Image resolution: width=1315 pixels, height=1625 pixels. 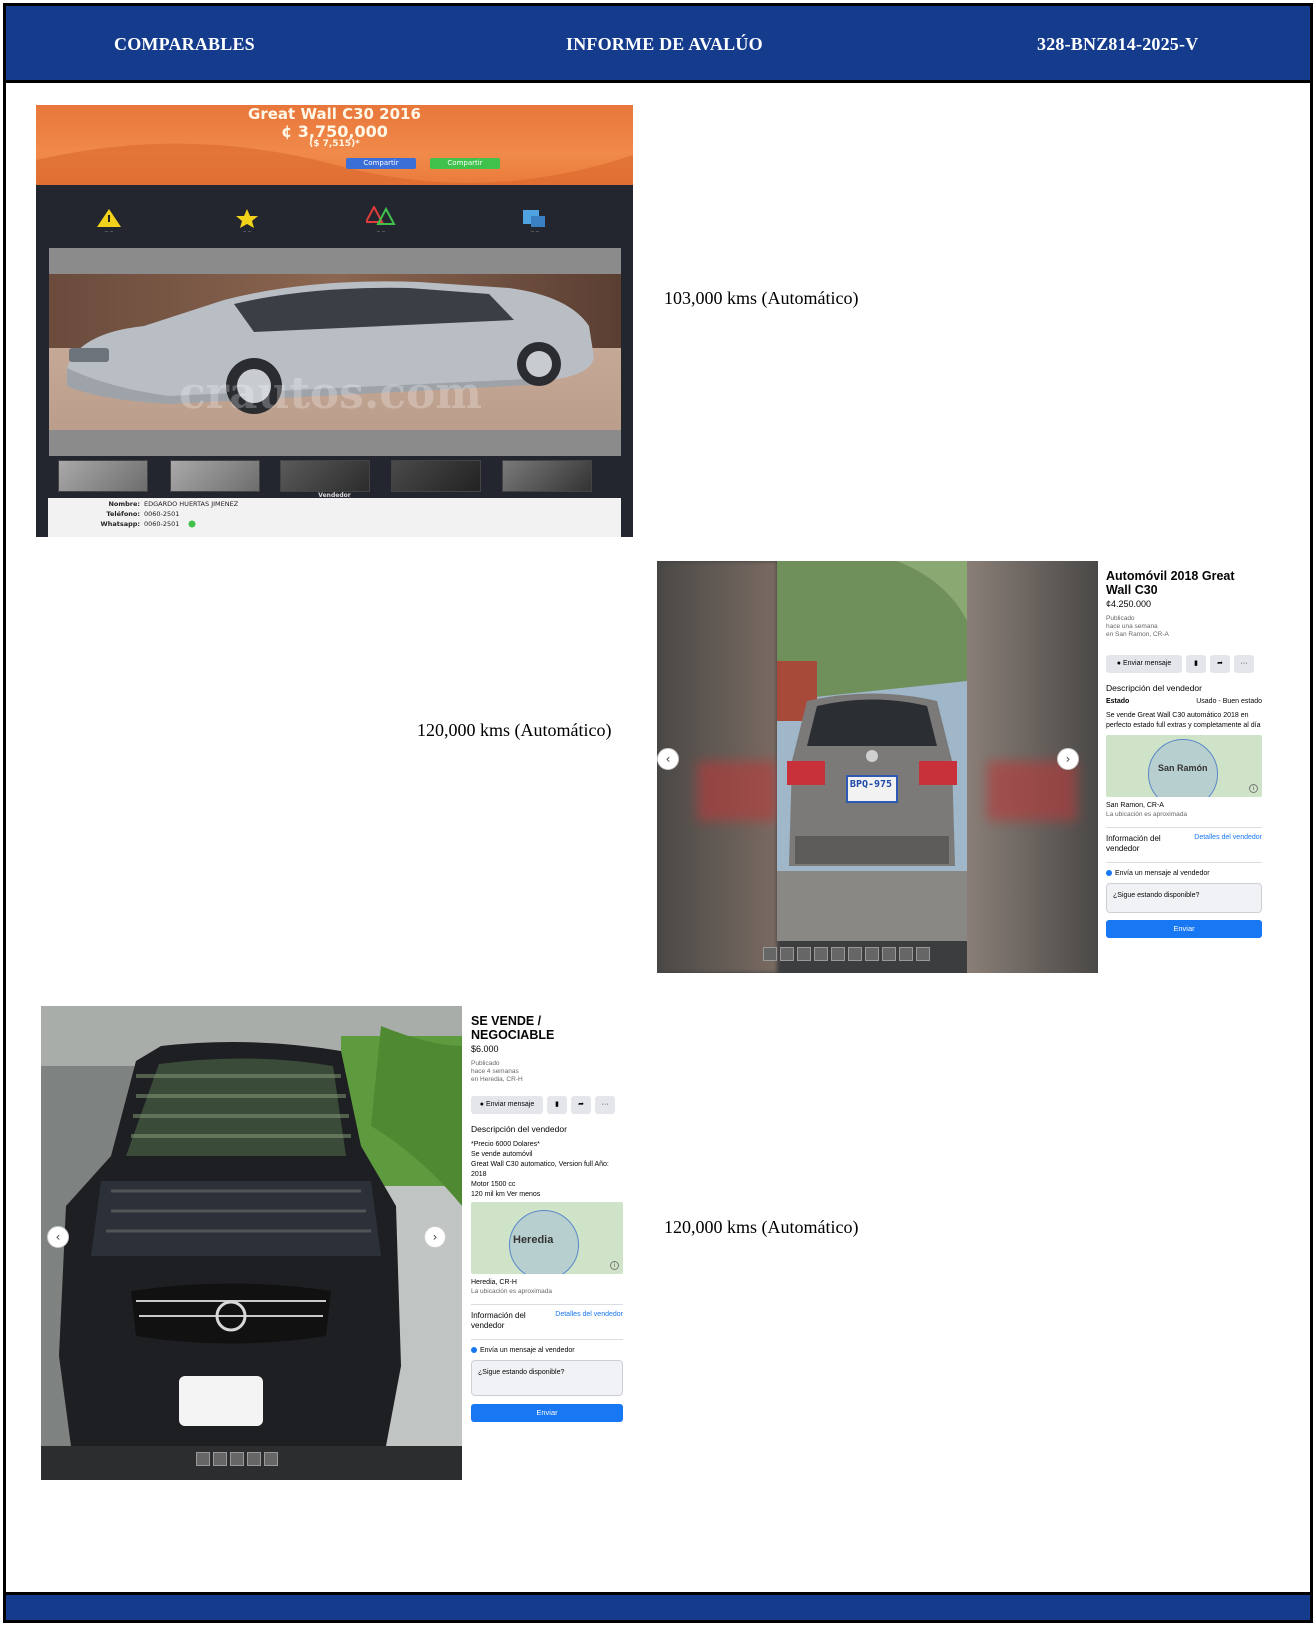 What do you see at coordinates (162, 524) in the screenshot?
I see `vendor-whatsapp: 0060-2501` at bounding box center [162, 524].